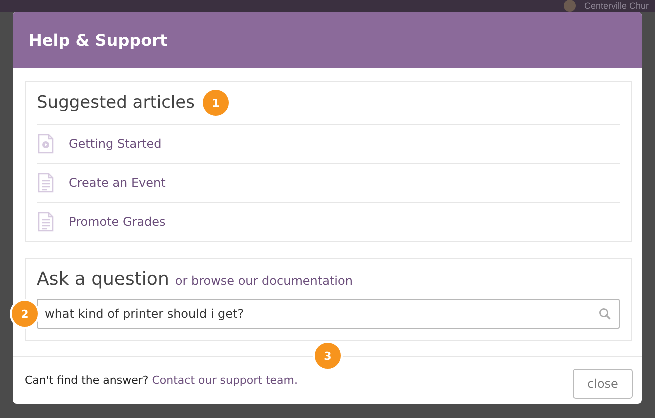 This screenshot has height=418, width=655. I want to click on section-heading: Ask a question, so click(103, 279).